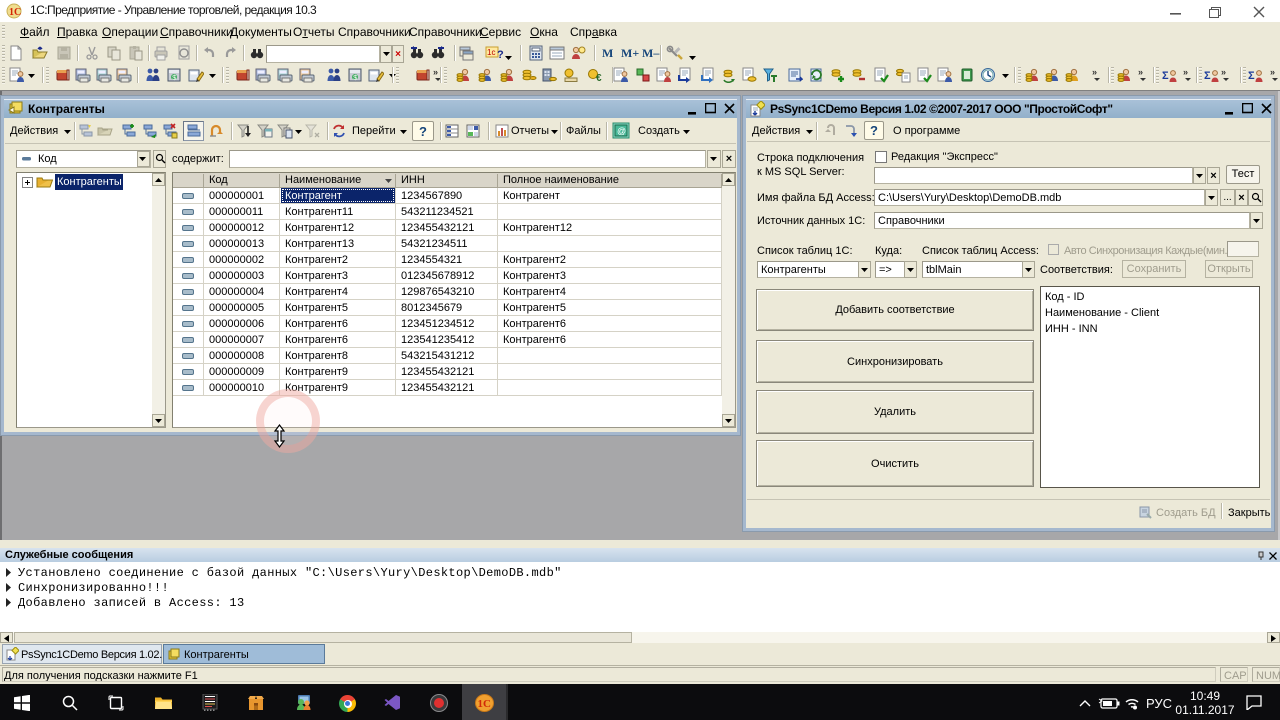 The image size is (1280, 720). What do you see at coordinates (491, 52) in the screenshot?
I see `svg-text: 1c` at bounding box center [491, 52].